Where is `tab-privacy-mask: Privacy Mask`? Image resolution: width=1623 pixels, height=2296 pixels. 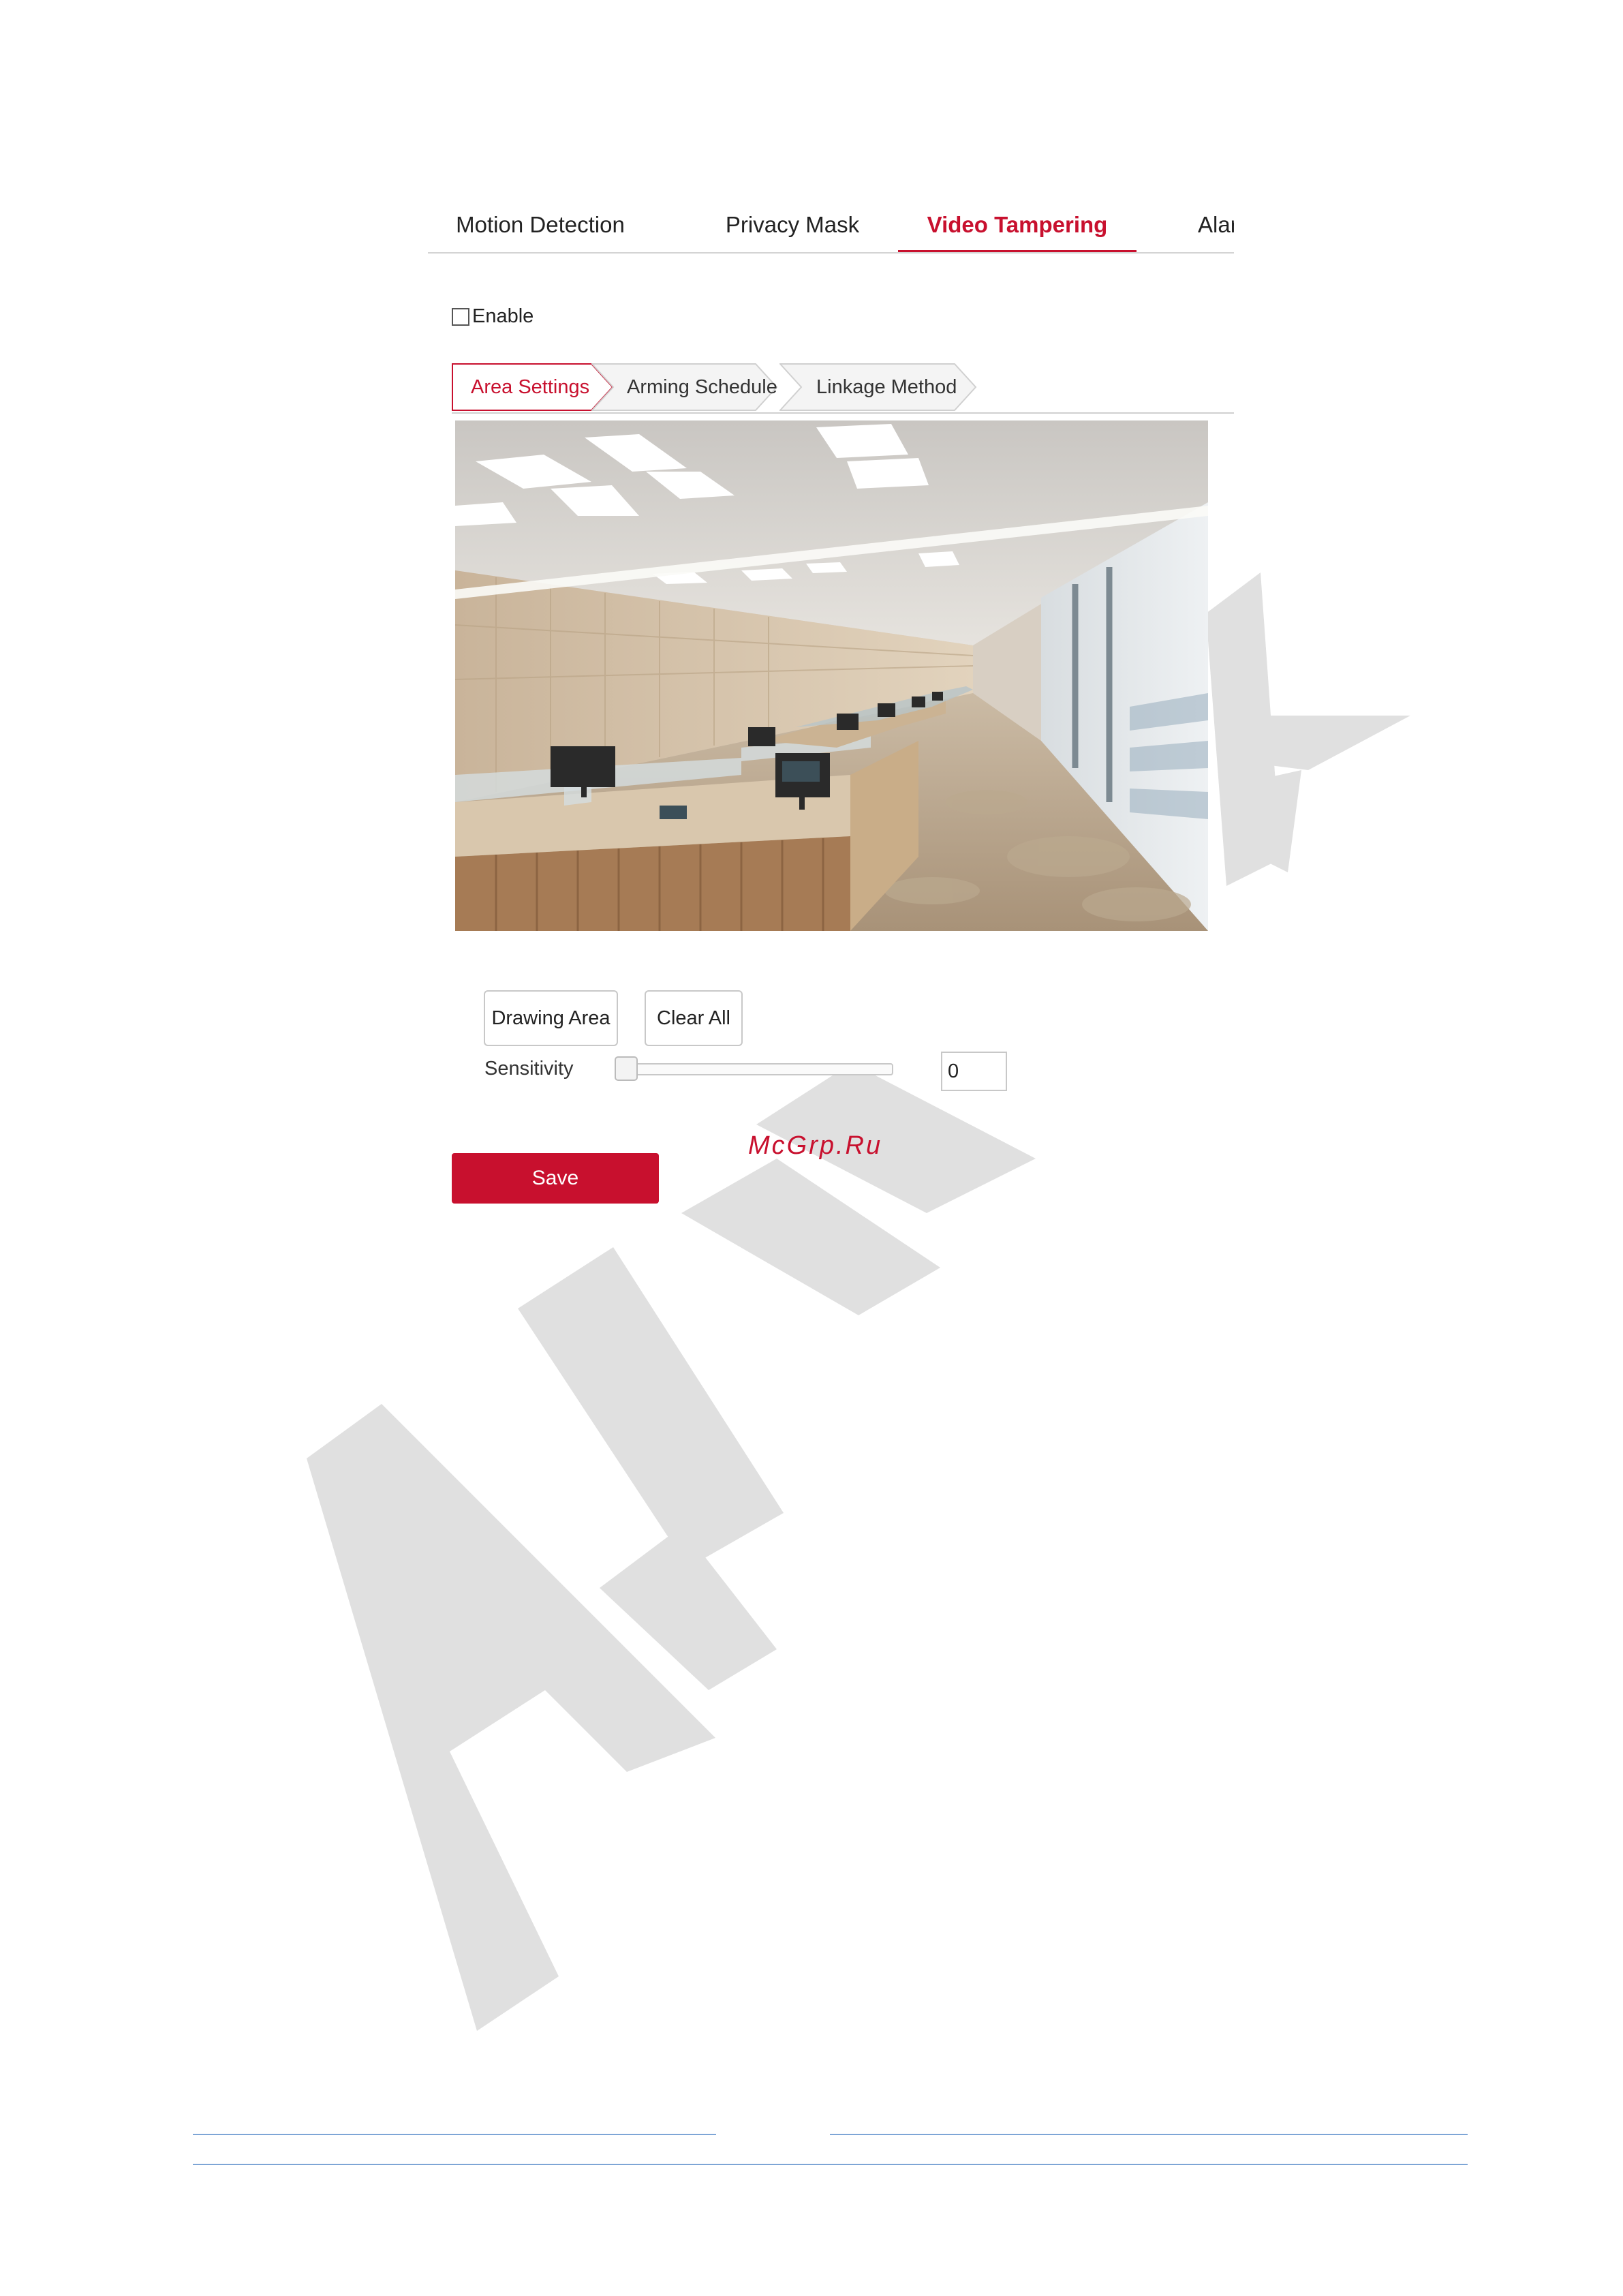
tab-privacy-mask: Privacy Mask is located at coordinates (792, 225).